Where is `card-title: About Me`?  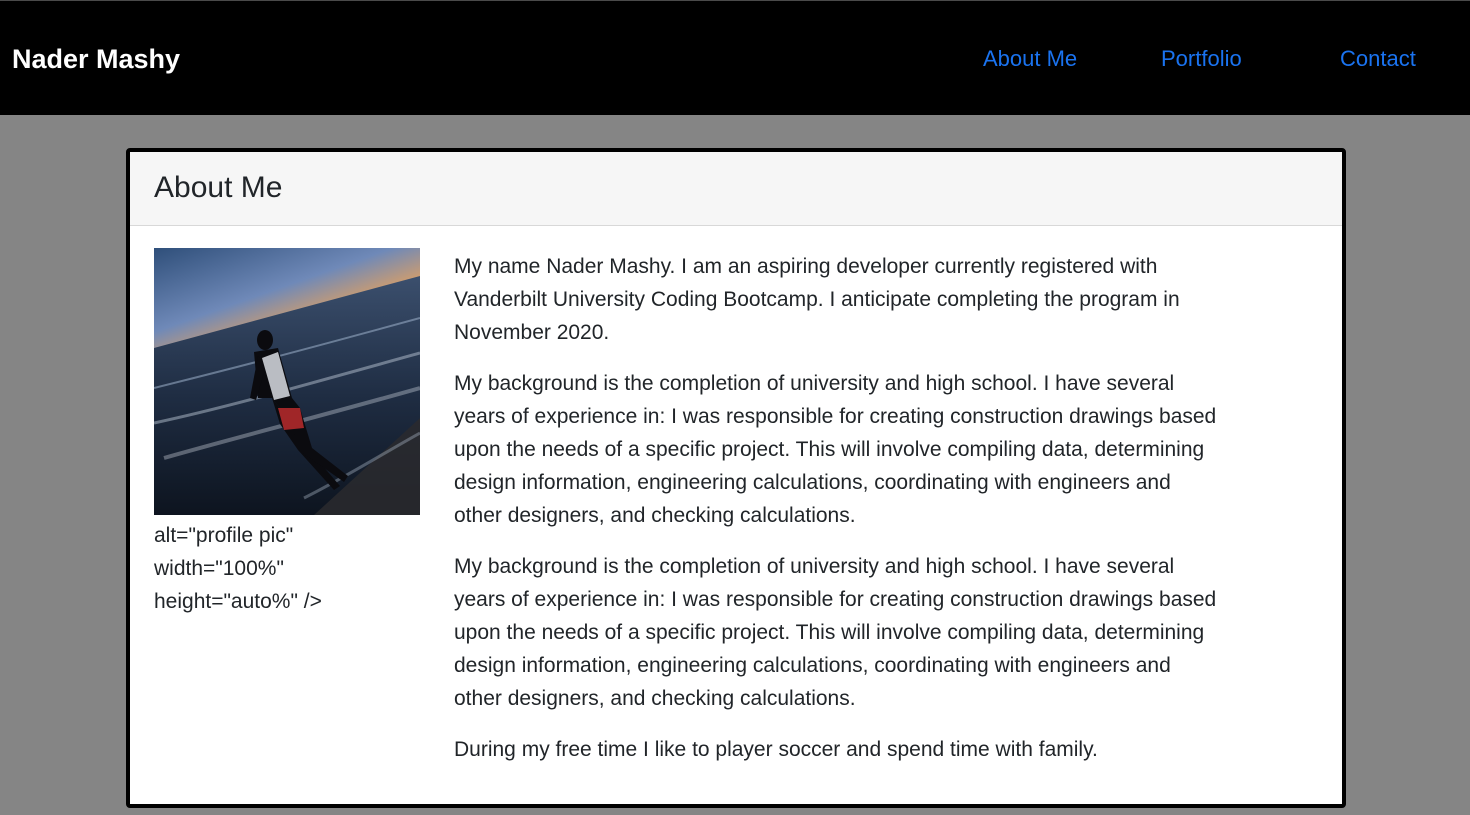 card-title: About Me is located at coordinates (218, 187).